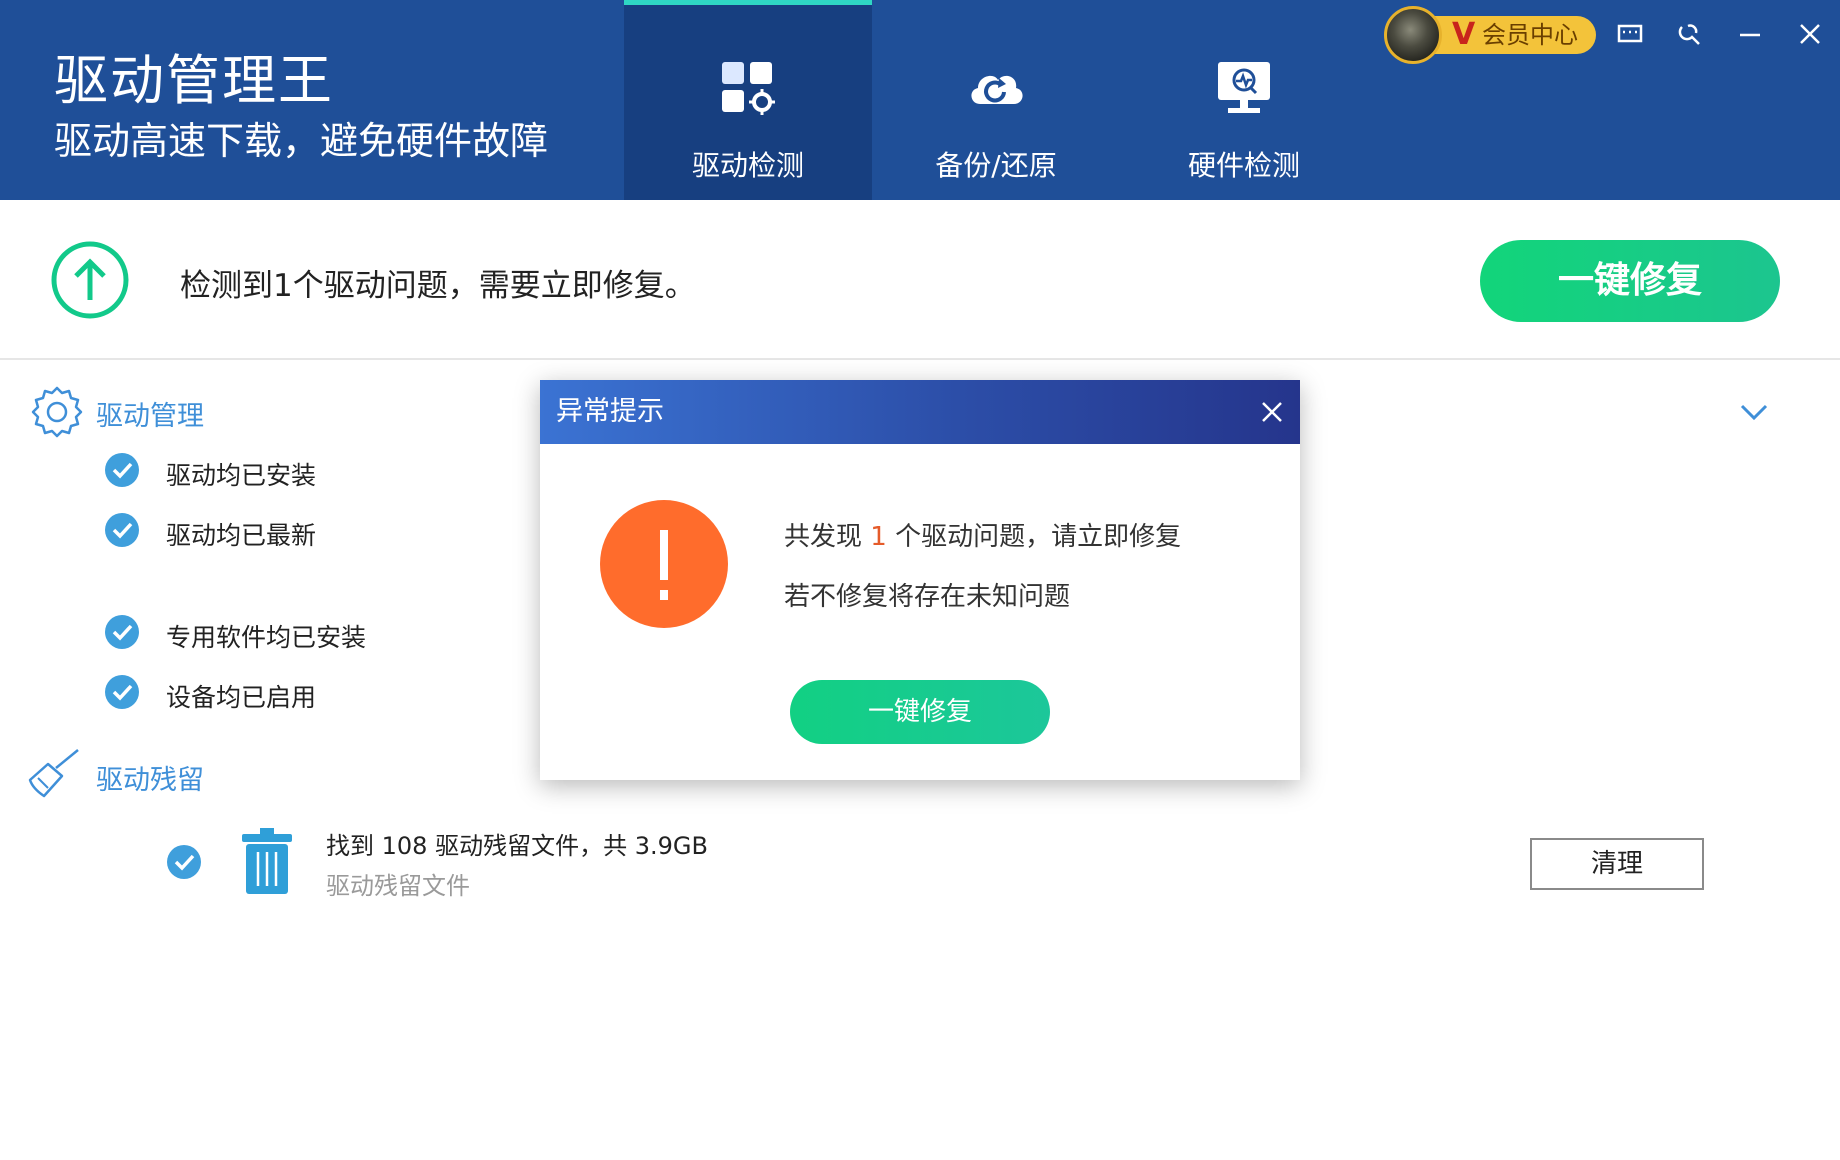 The image size is (1840, 1160). I want to click on section-title-driver-management: 驱动管理, so click(150, 416).